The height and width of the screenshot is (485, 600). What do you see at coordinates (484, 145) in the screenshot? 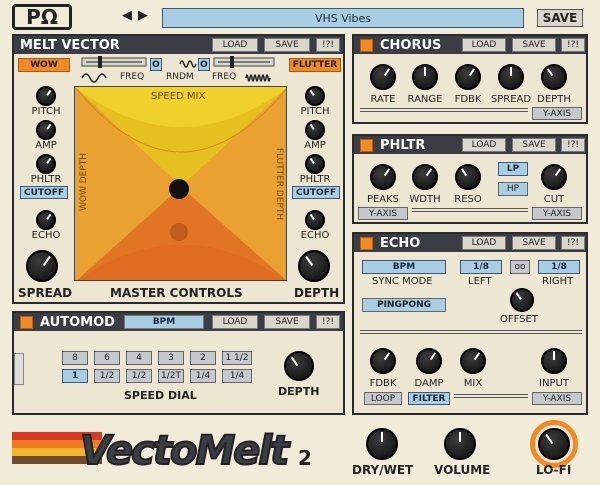
I see `phltr-load-button: LOAD` at bounding box center [484, 145].